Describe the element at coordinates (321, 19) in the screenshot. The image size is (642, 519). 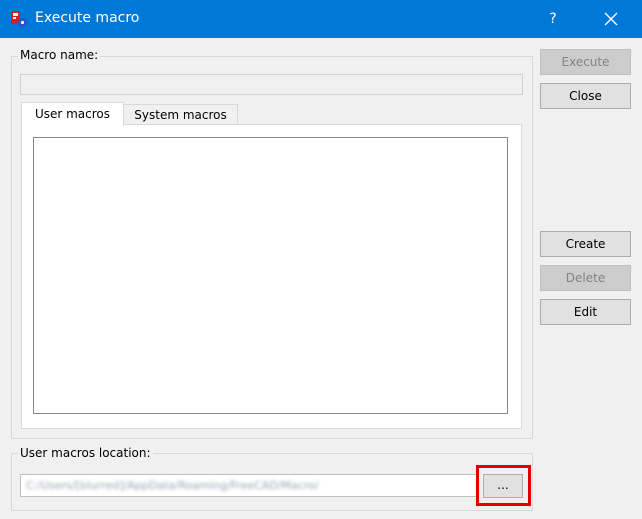
I see `title-bar: Execute macro ?` at that location.